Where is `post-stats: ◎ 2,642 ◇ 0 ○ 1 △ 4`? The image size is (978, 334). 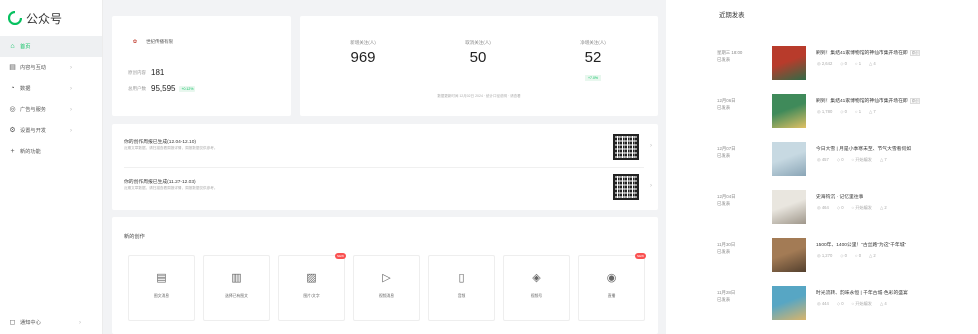 post-stats: ◎ 2,642 ◇ 0 ○ 1 △ 4 is located at coordinates (850, 63).